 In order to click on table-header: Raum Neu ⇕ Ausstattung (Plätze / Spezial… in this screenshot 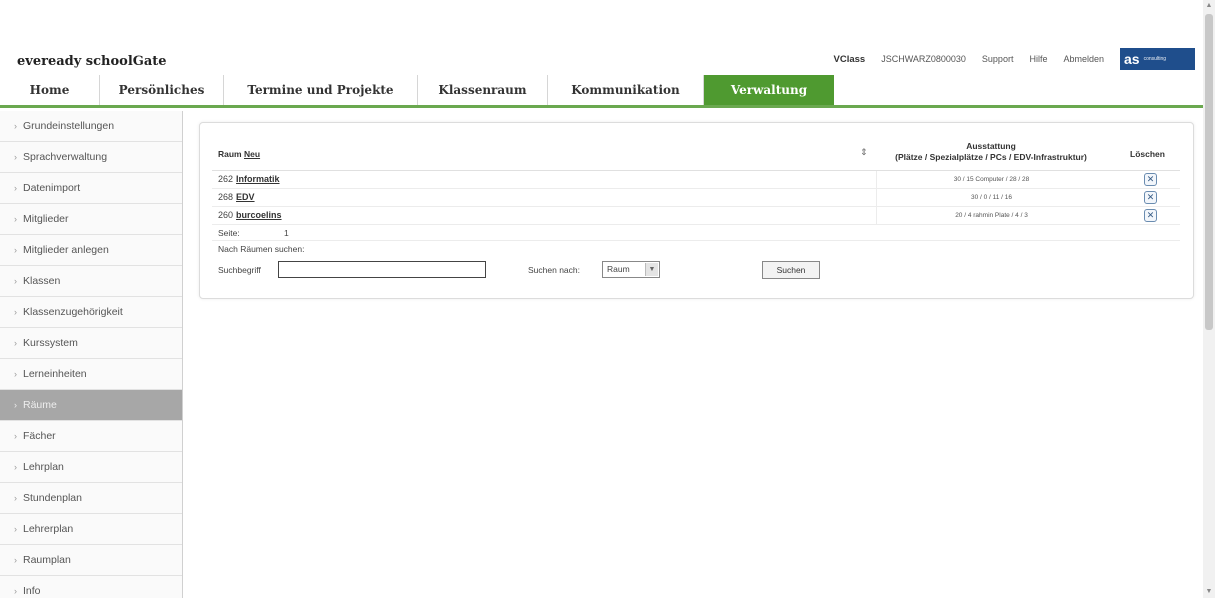, I will do `click(696, 154)`.